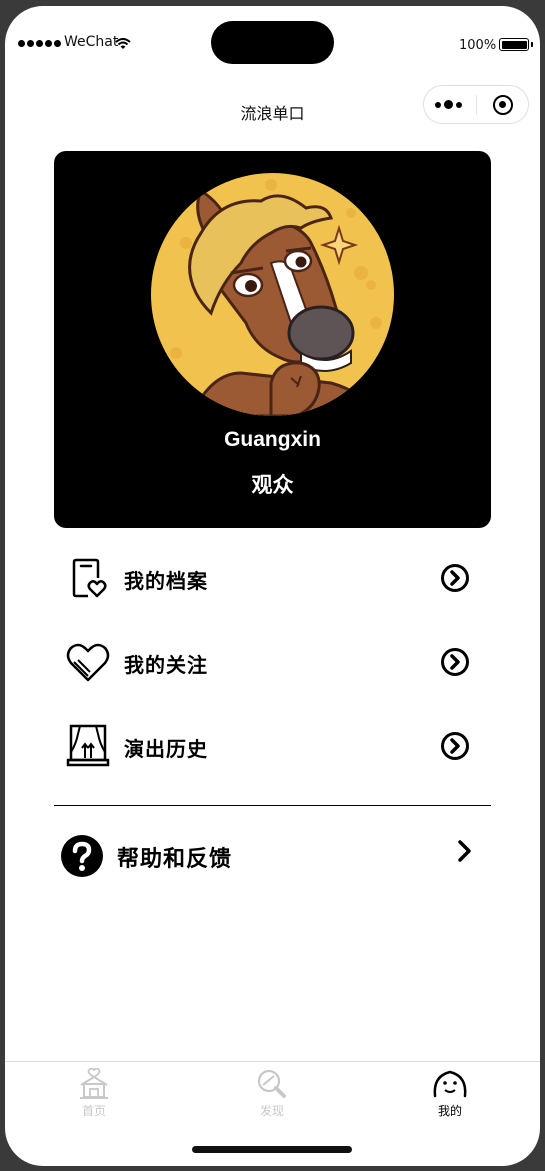 The width and height of the screenshot is (545, 1171). I want to click on menu-item-my-follows: 我的关注, so click(272, 662).